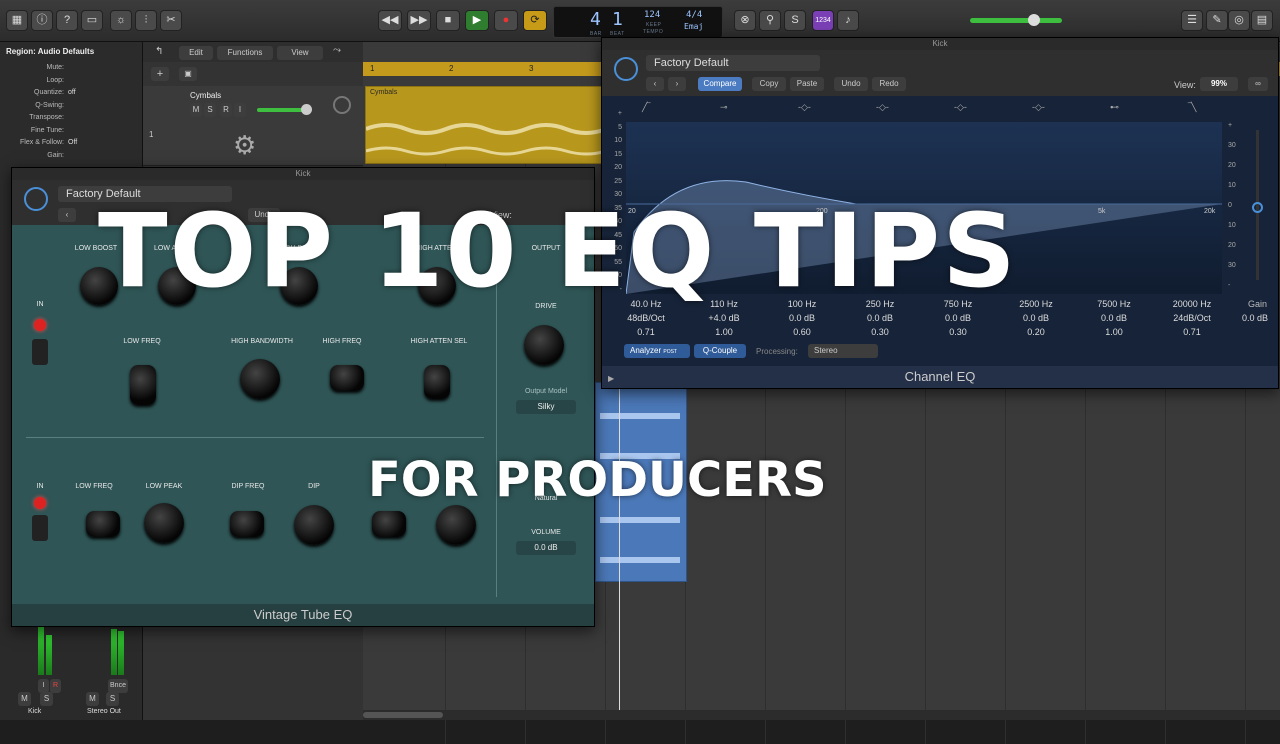  What do you see at coordinates (456, 525) in the screenshot?
I see `high-peak-knob` at bounding box center [456, 525].